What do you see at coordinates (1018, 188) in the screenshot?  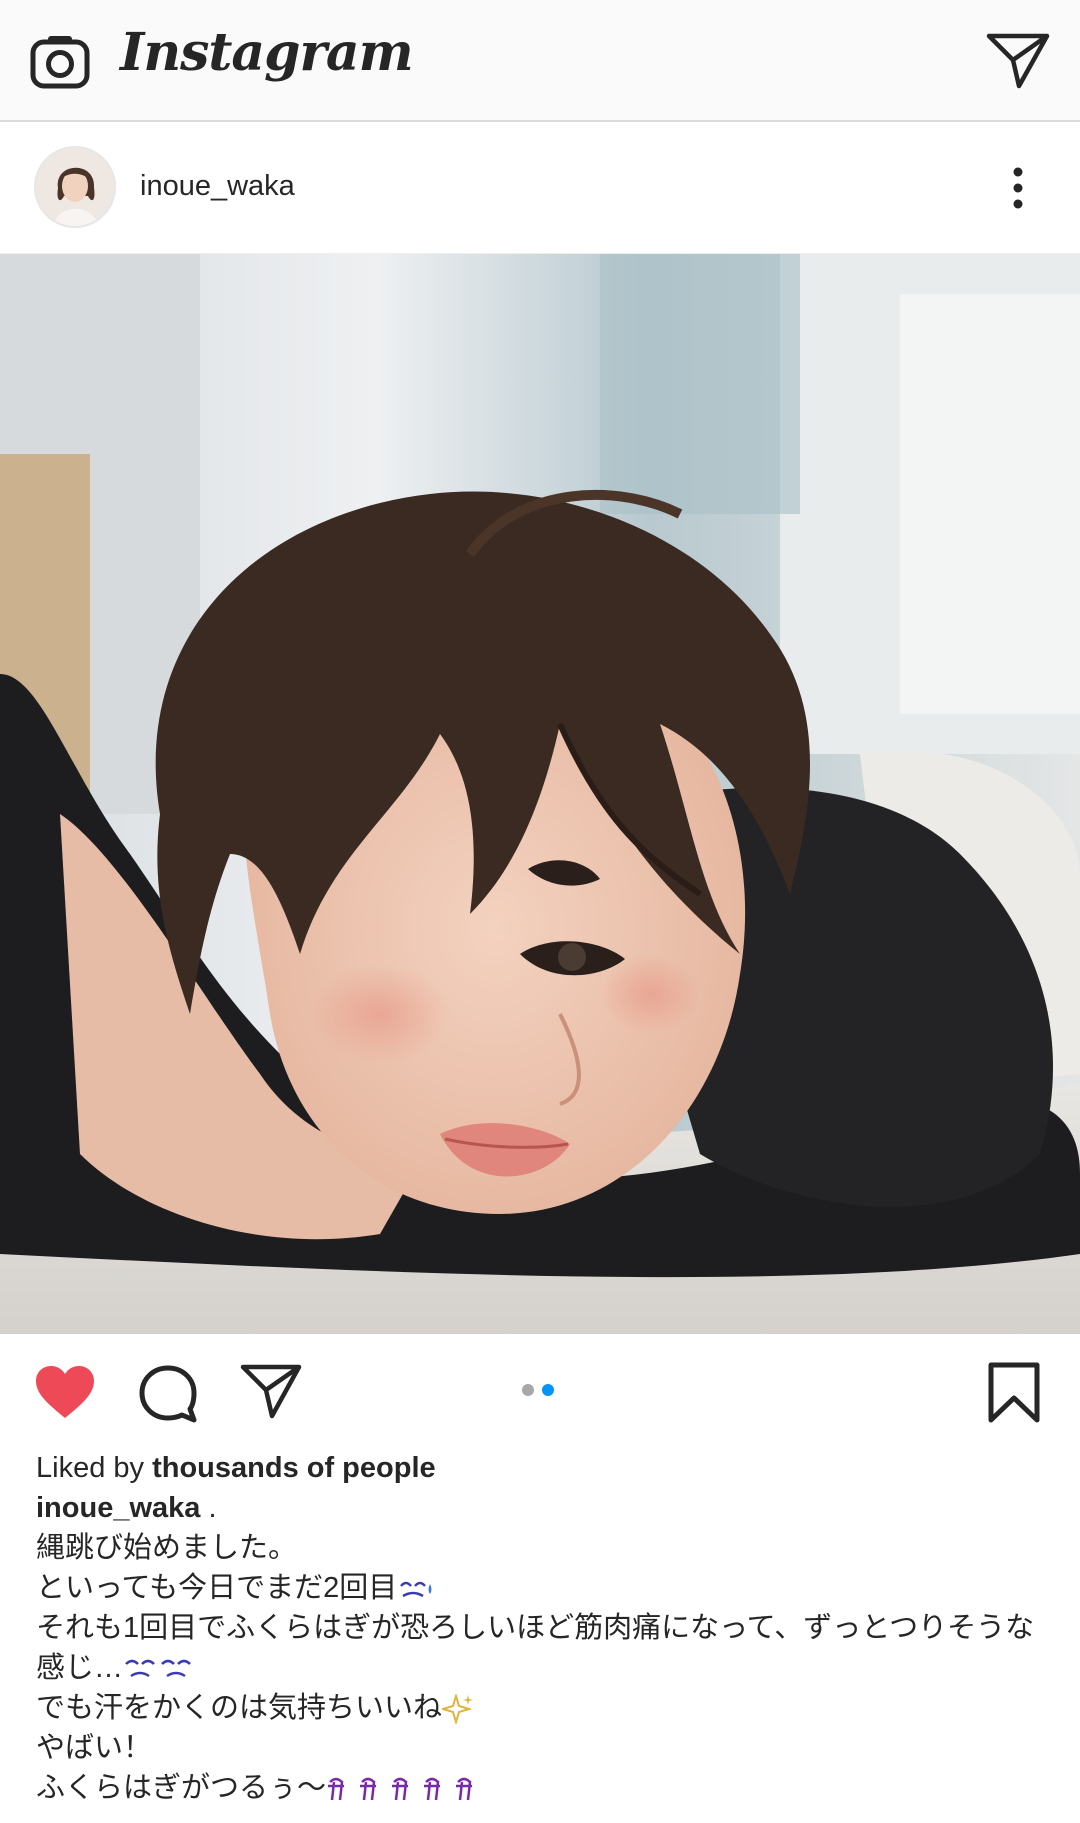 I see `more-vertical-icon` at bounding box center [1018, 188].